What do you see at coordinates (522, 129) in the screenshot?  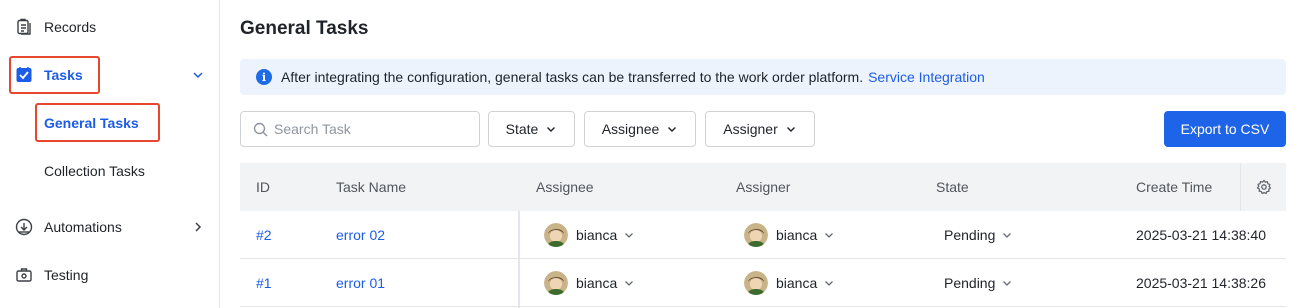 I see `filter-label: State` at bounding box center [522, 129].